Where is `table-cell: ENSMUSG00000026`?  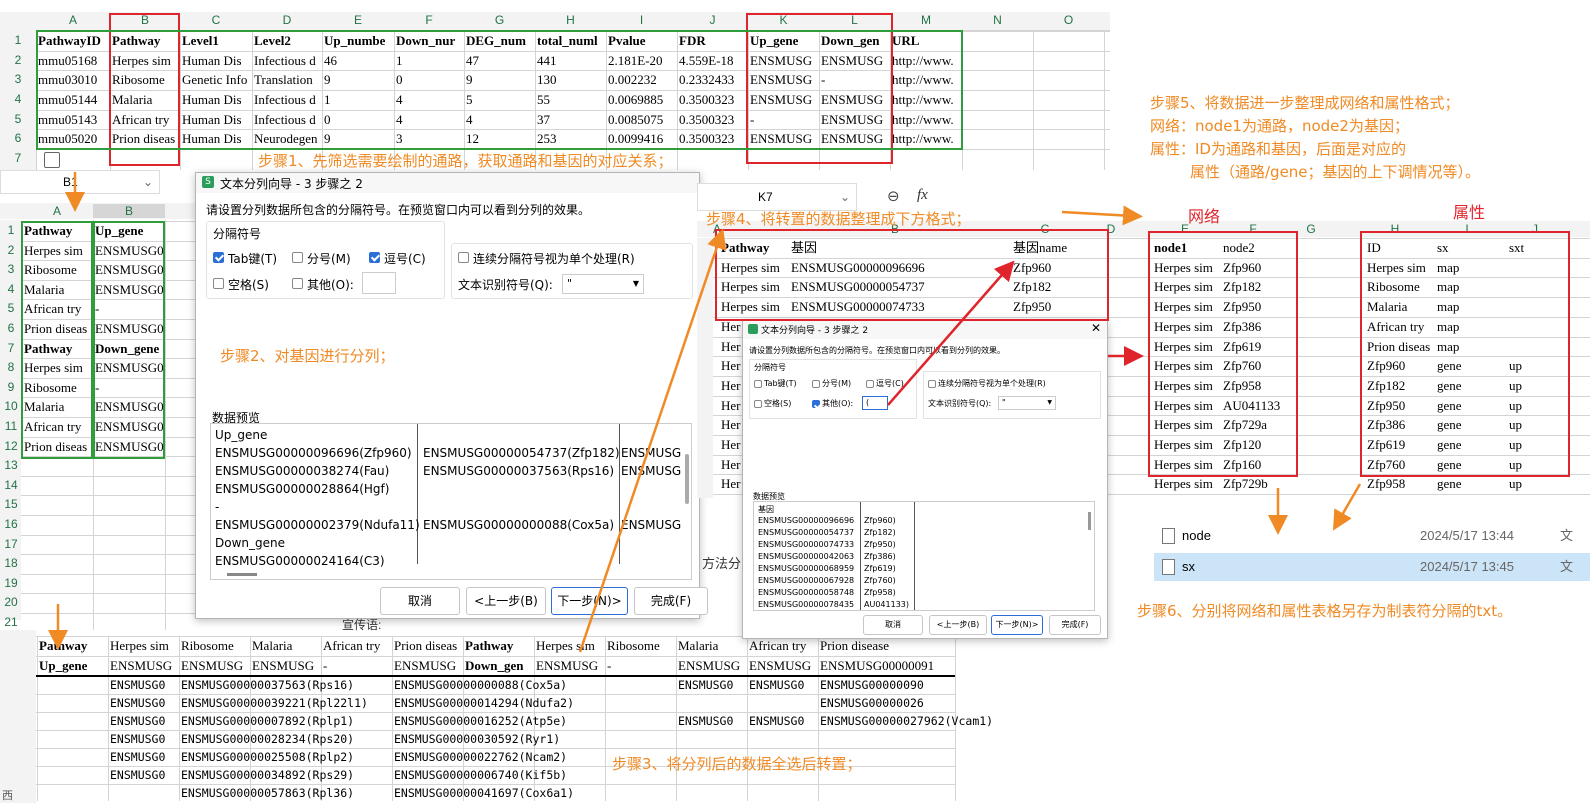
table-cell: ENSMUSG00000026 is located at coordinates (871, 703).